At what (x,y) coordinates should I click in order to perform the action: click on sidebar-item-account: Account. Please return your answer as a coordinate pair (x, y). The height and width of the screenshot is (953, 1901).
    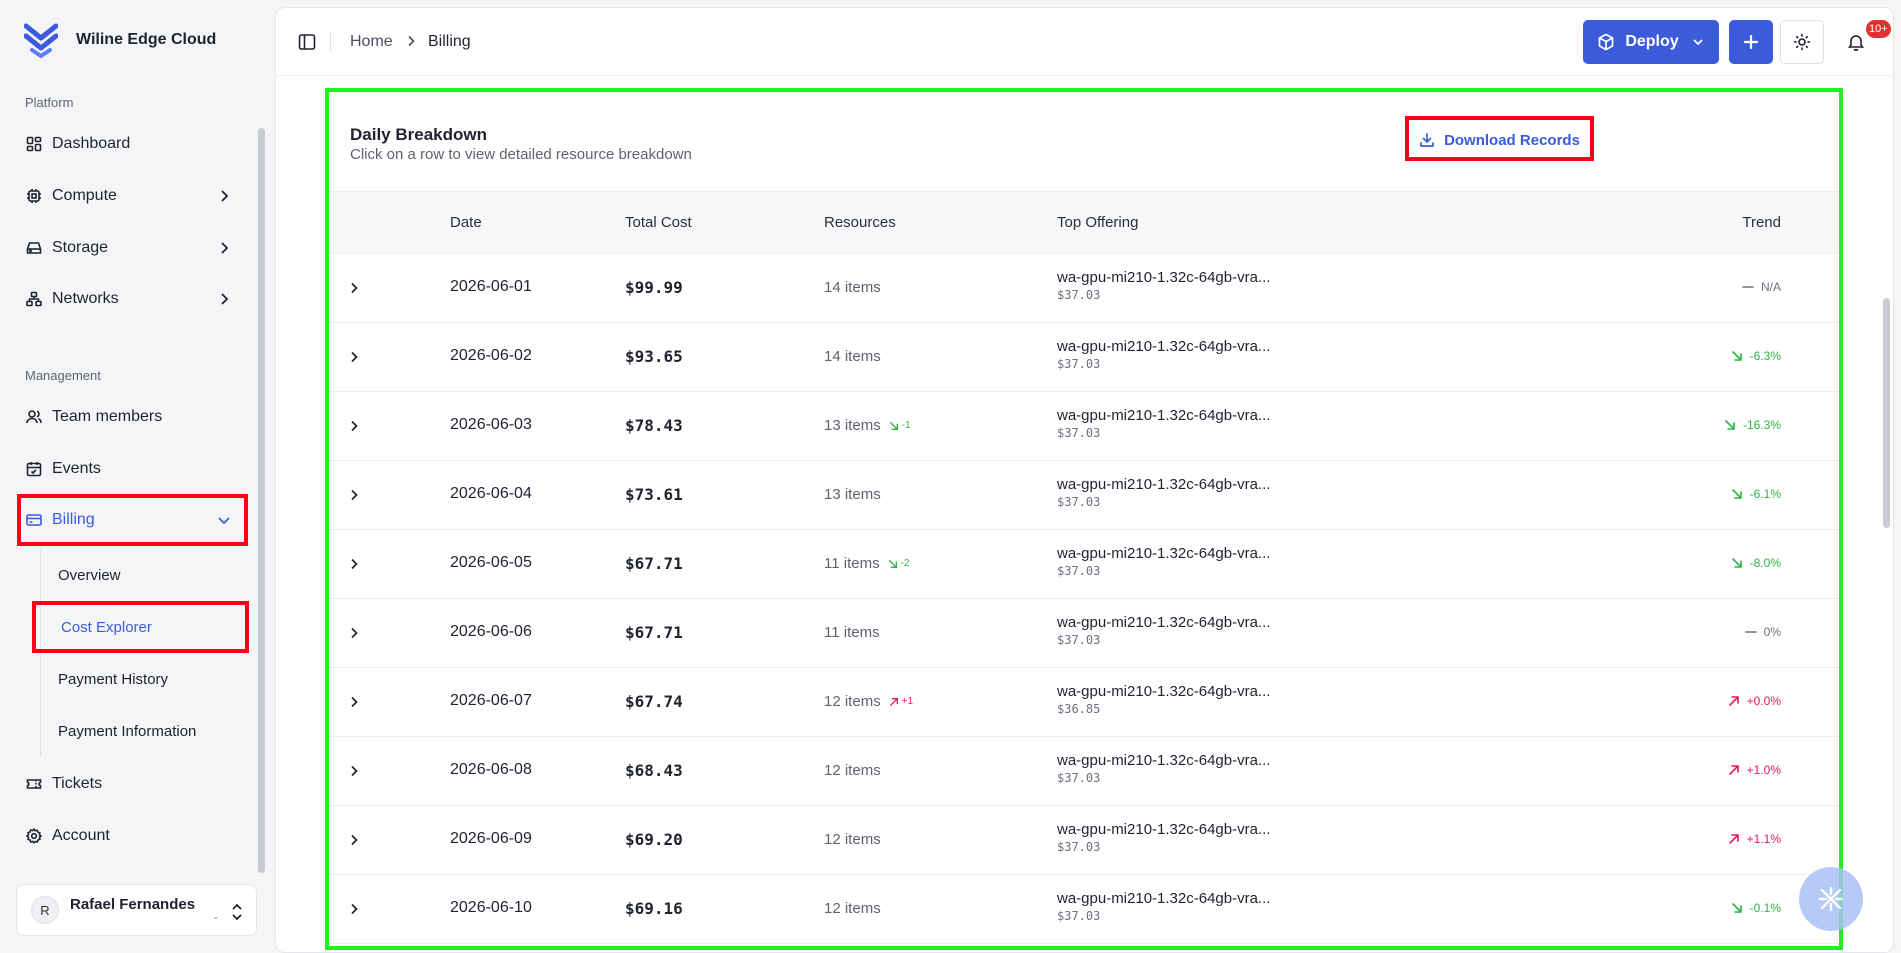
    Looking at the image, I should click on (131, 836).